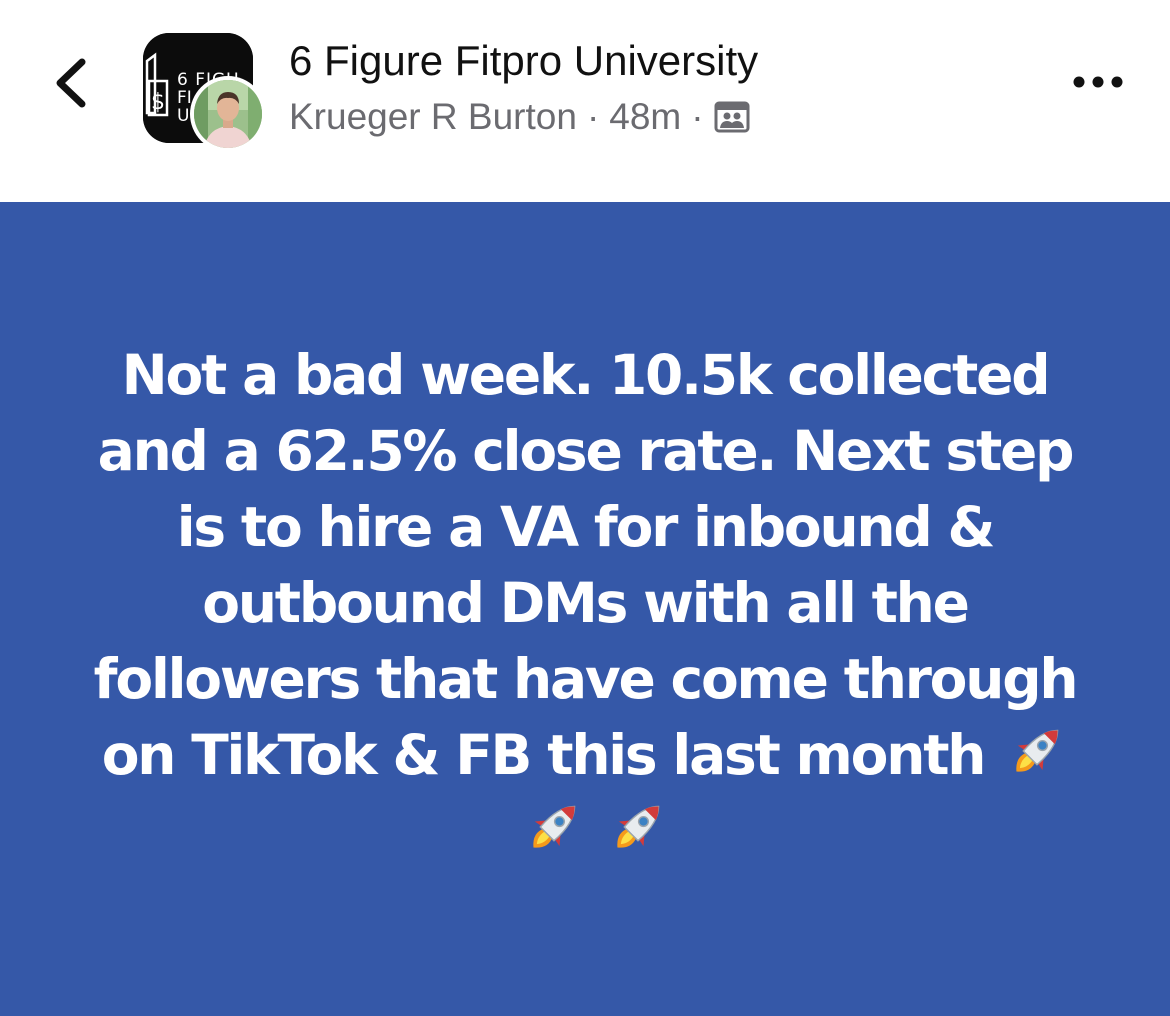  I want to click on author-avatar, so click(228, 114).